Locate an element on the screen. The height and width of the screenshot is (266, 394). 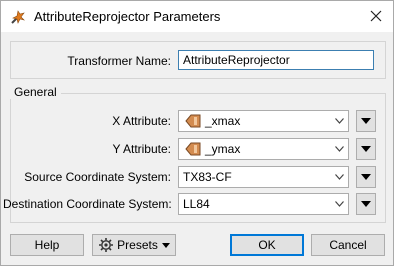
x-attribute-select: _xmax is located at coordinates (263, 121).